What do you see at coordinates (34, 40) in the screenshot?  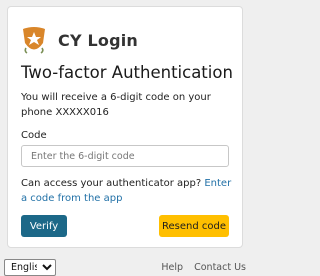 I see `cyprus-emblem-icon` at bounding box center [34, 40].